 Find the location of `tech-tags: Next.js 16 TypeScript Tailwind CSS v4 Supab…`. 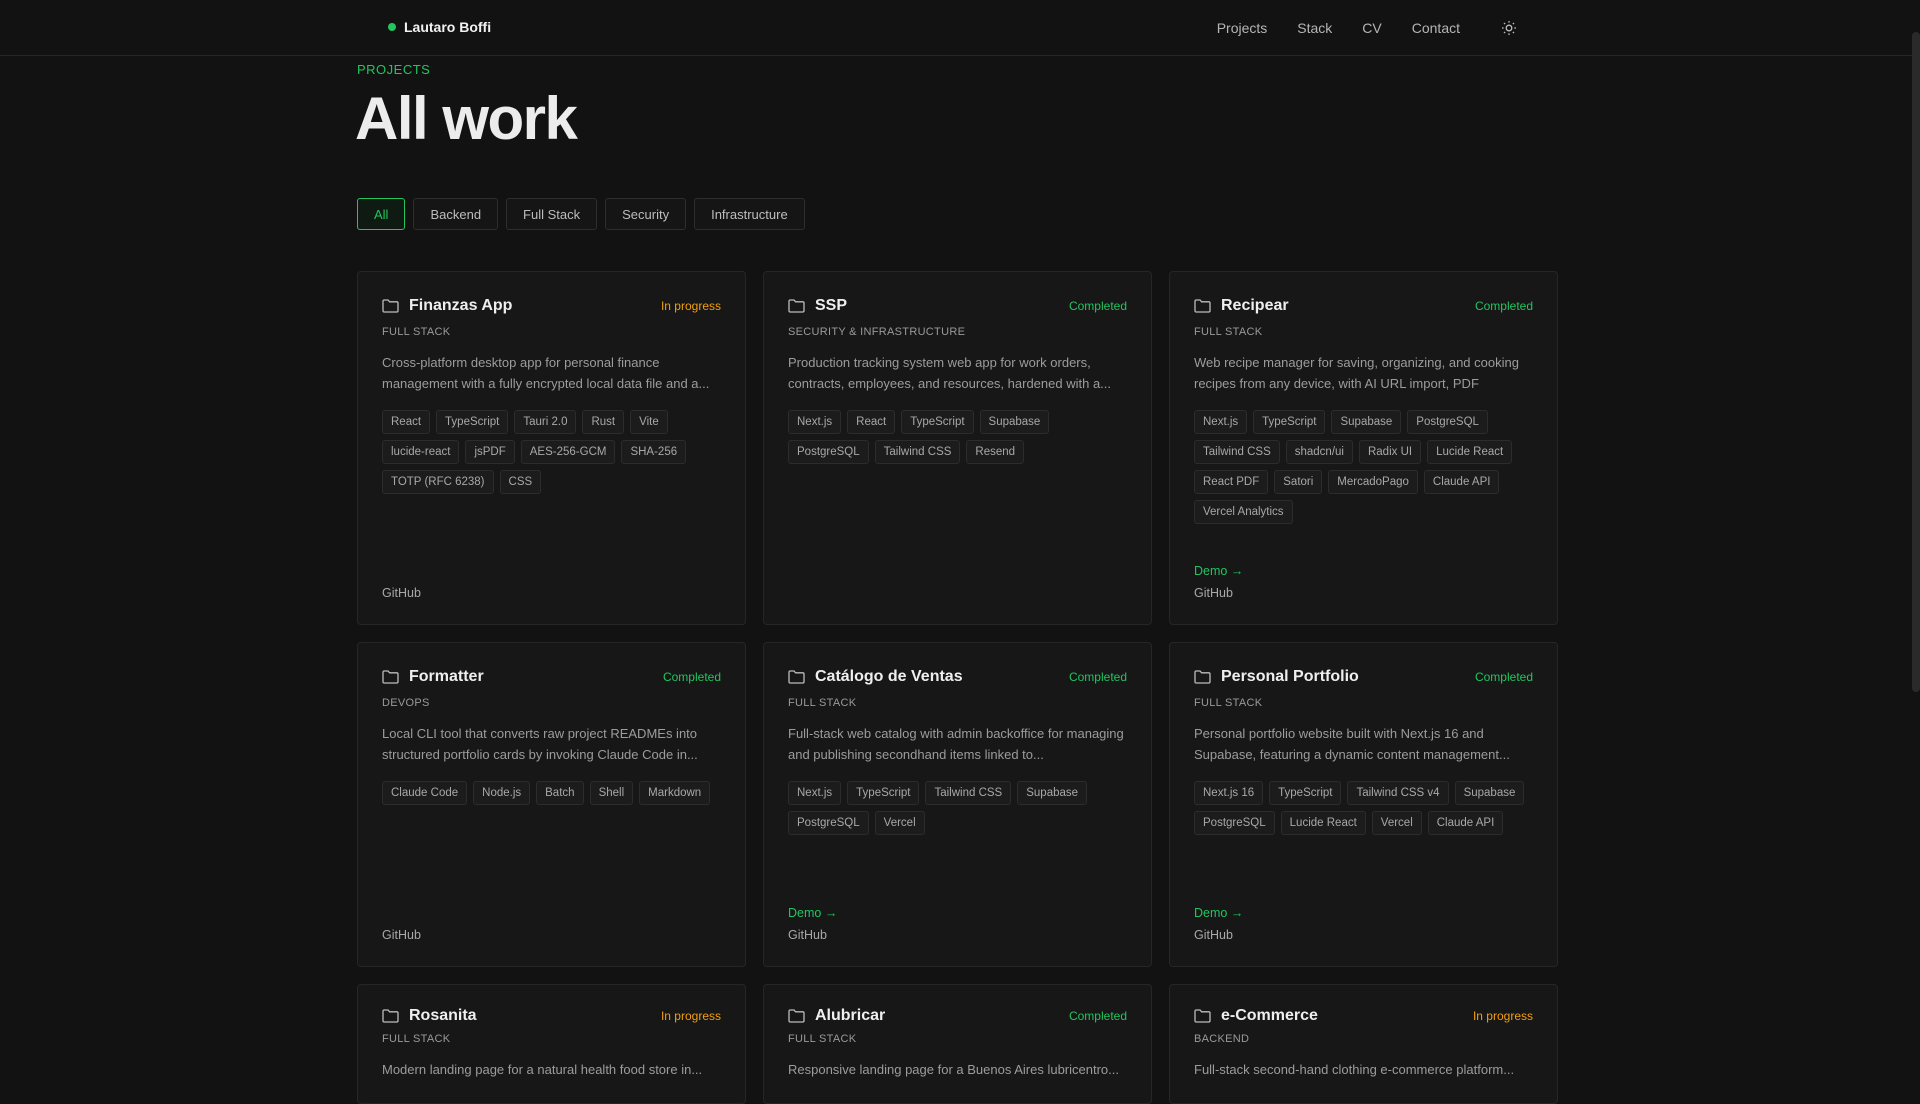

tech-tags: Next.js 16 TypeScript Tailwind CSS v4 Supab… is located at coordinates (1363, 808).